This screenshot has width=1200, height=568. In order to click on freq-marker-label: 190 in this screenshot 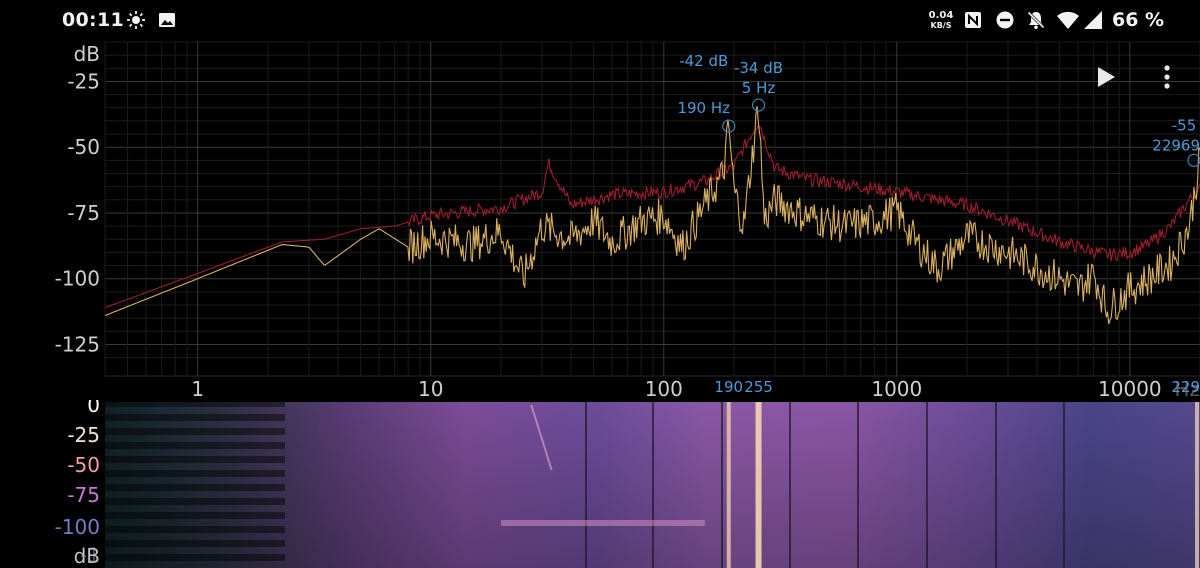, I will do `click(728, 387)`.